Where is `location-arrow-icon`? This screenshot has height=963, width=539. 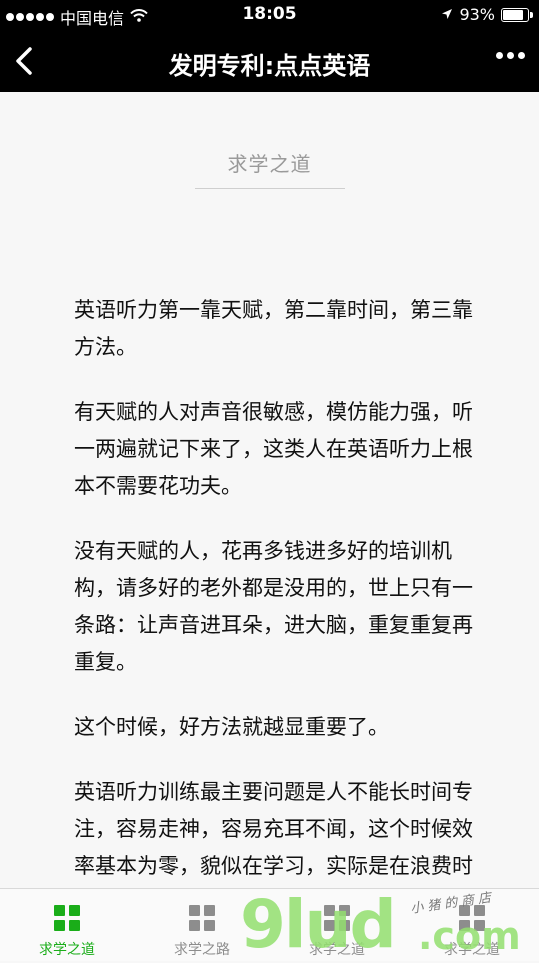 location-arrow-icon is located at coordinates (447, 14).